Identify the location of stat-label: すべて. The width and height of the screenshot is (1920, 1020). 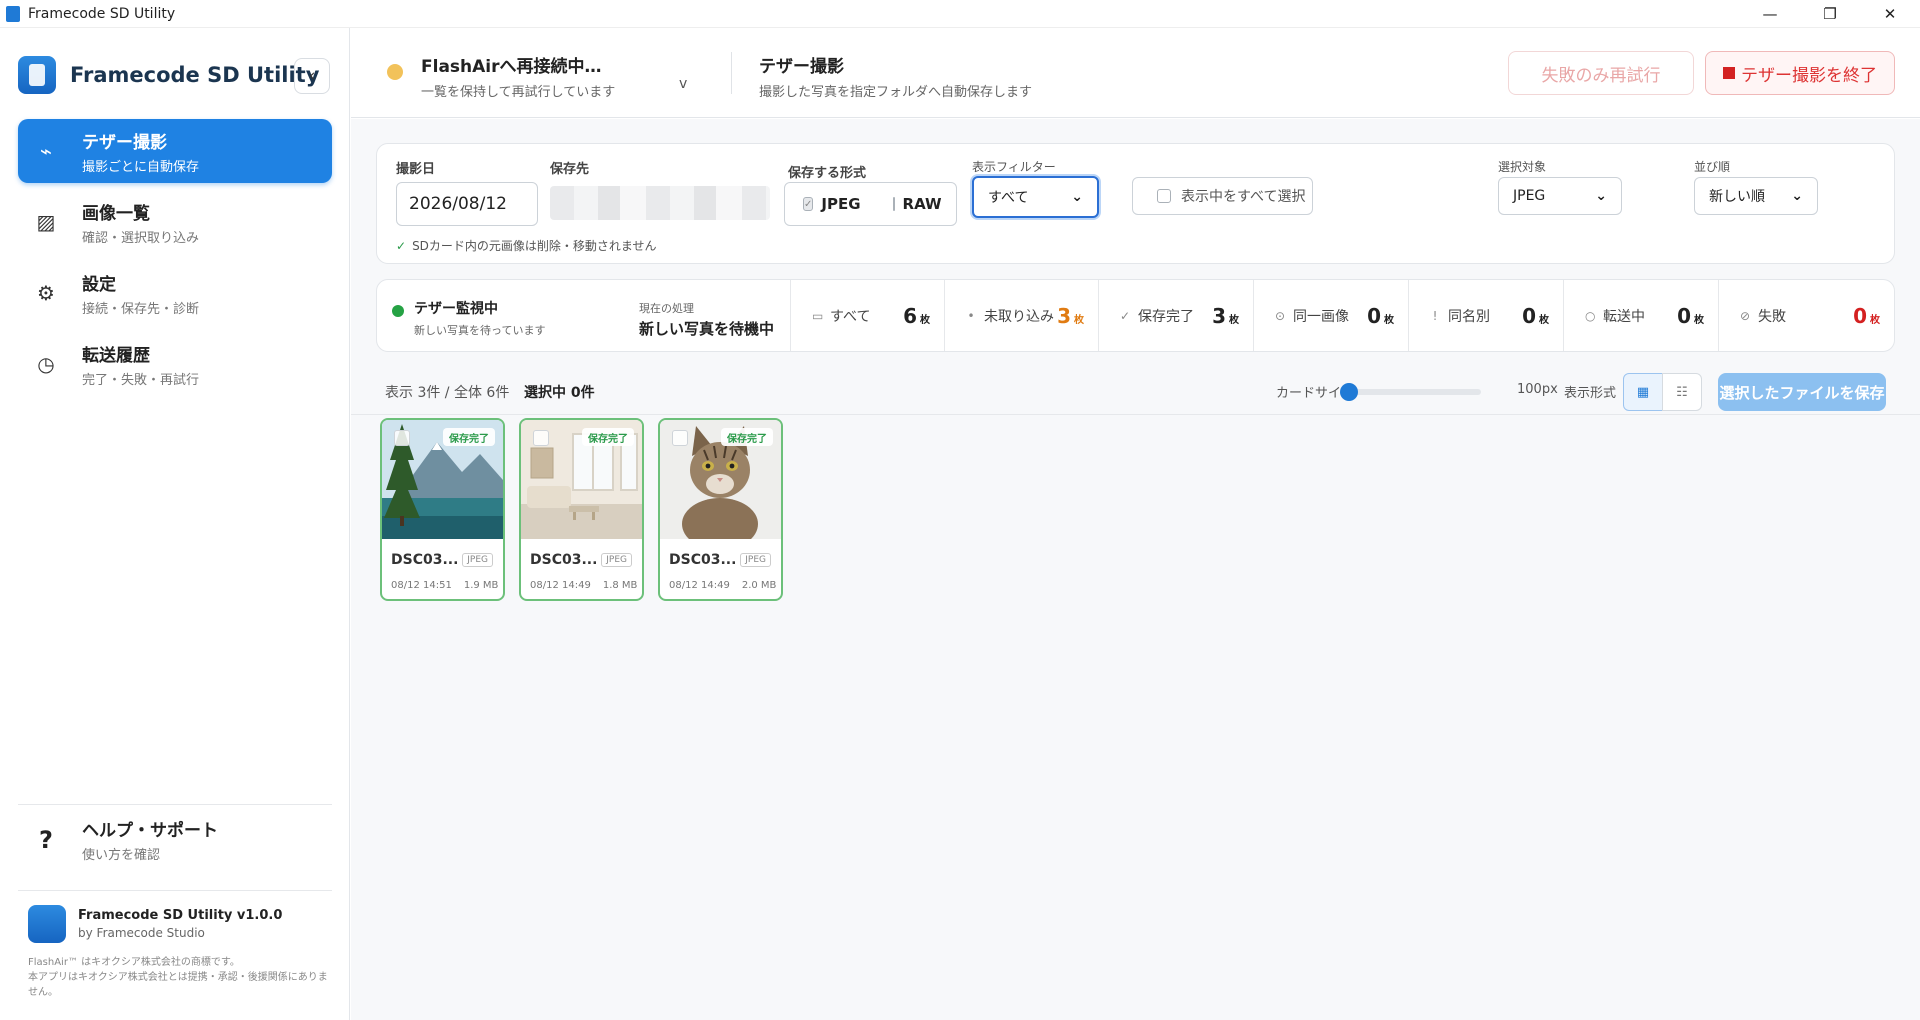
(850, 316).